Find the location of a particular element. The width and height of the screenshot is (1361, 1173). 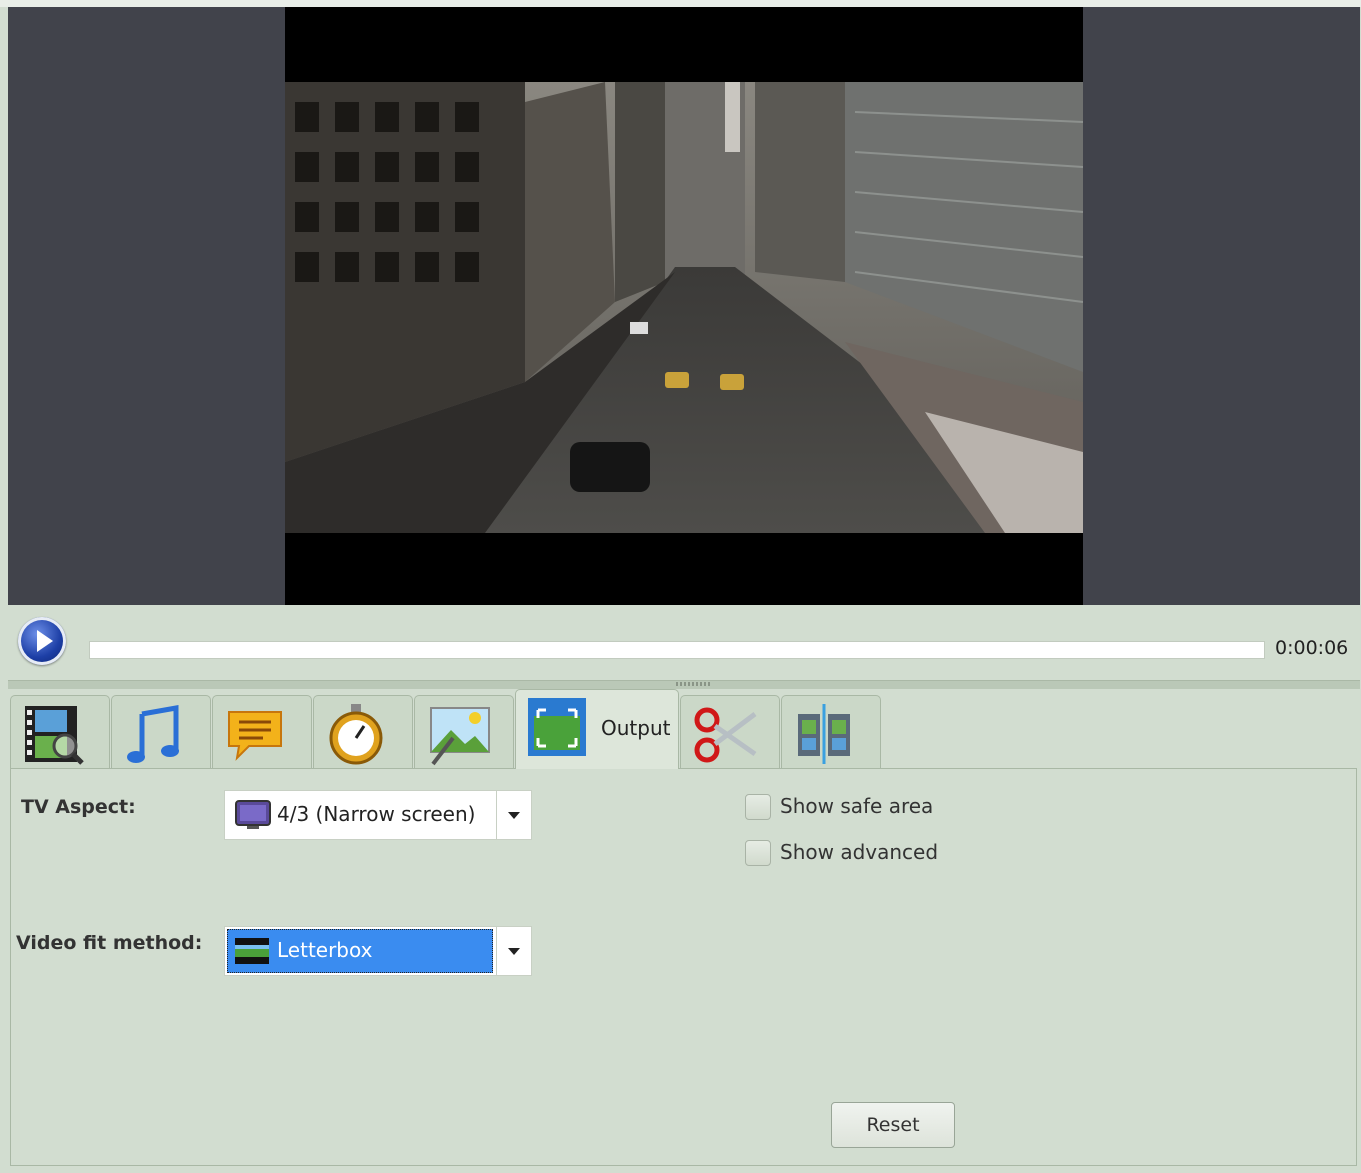

picture-brush-icon is located at coordinates (460, 736).